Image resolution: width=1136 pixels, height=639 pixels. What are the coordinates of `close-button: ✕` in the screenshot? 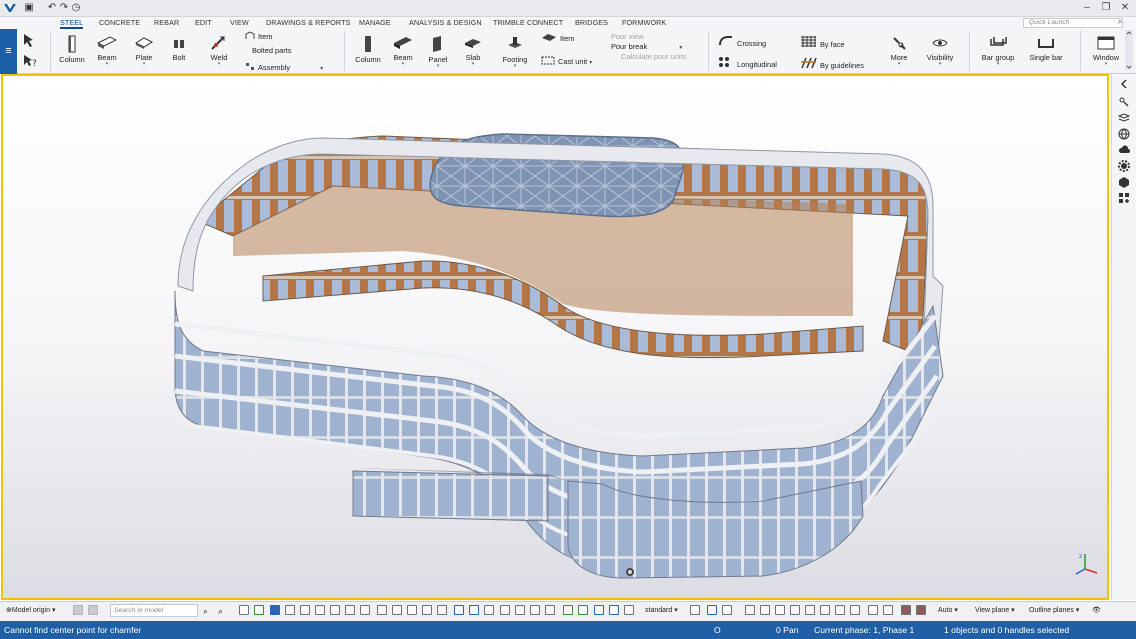 It's located at (1125, 8).